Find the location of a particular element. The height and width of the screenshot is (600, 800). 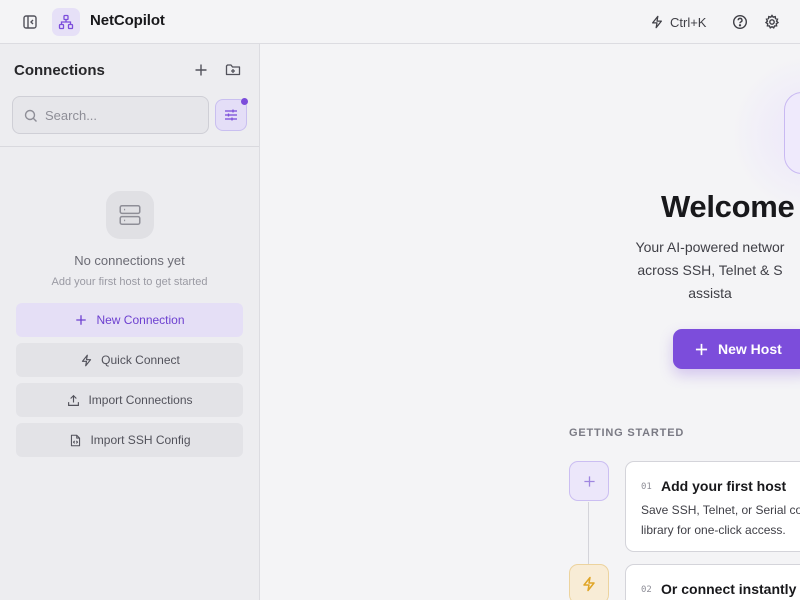

new-host-button: New Host is located at coordinates (736, 349).